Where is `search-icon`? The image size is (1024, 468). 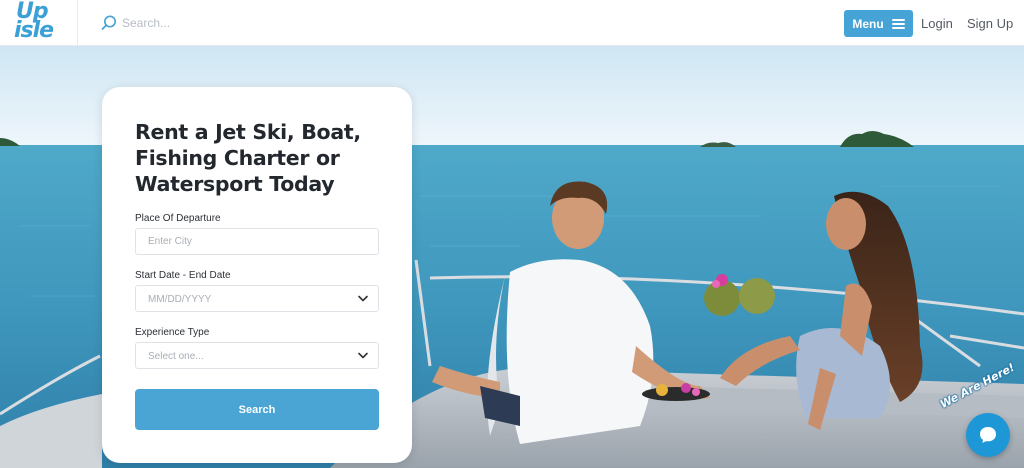
search-icon is located at coordinates (109, 23).